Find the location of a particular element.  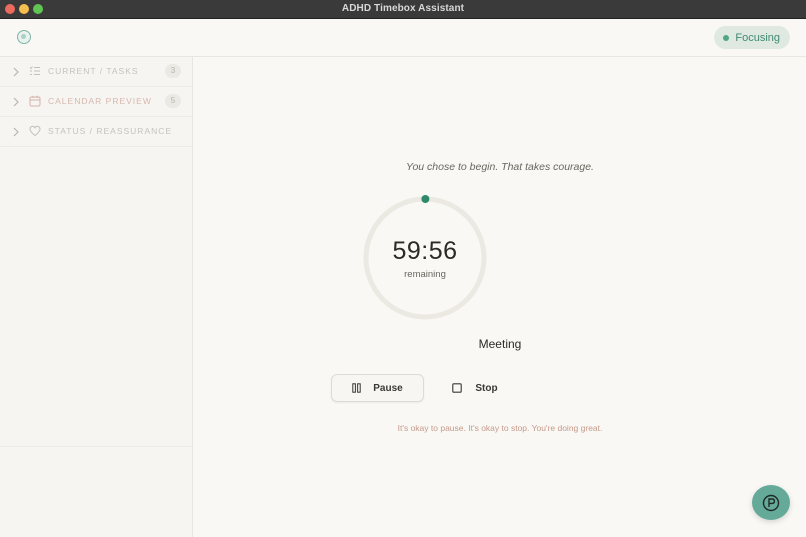

window-titlebar: ADHD Timebox Assistant is located at coordinates (403, 9).